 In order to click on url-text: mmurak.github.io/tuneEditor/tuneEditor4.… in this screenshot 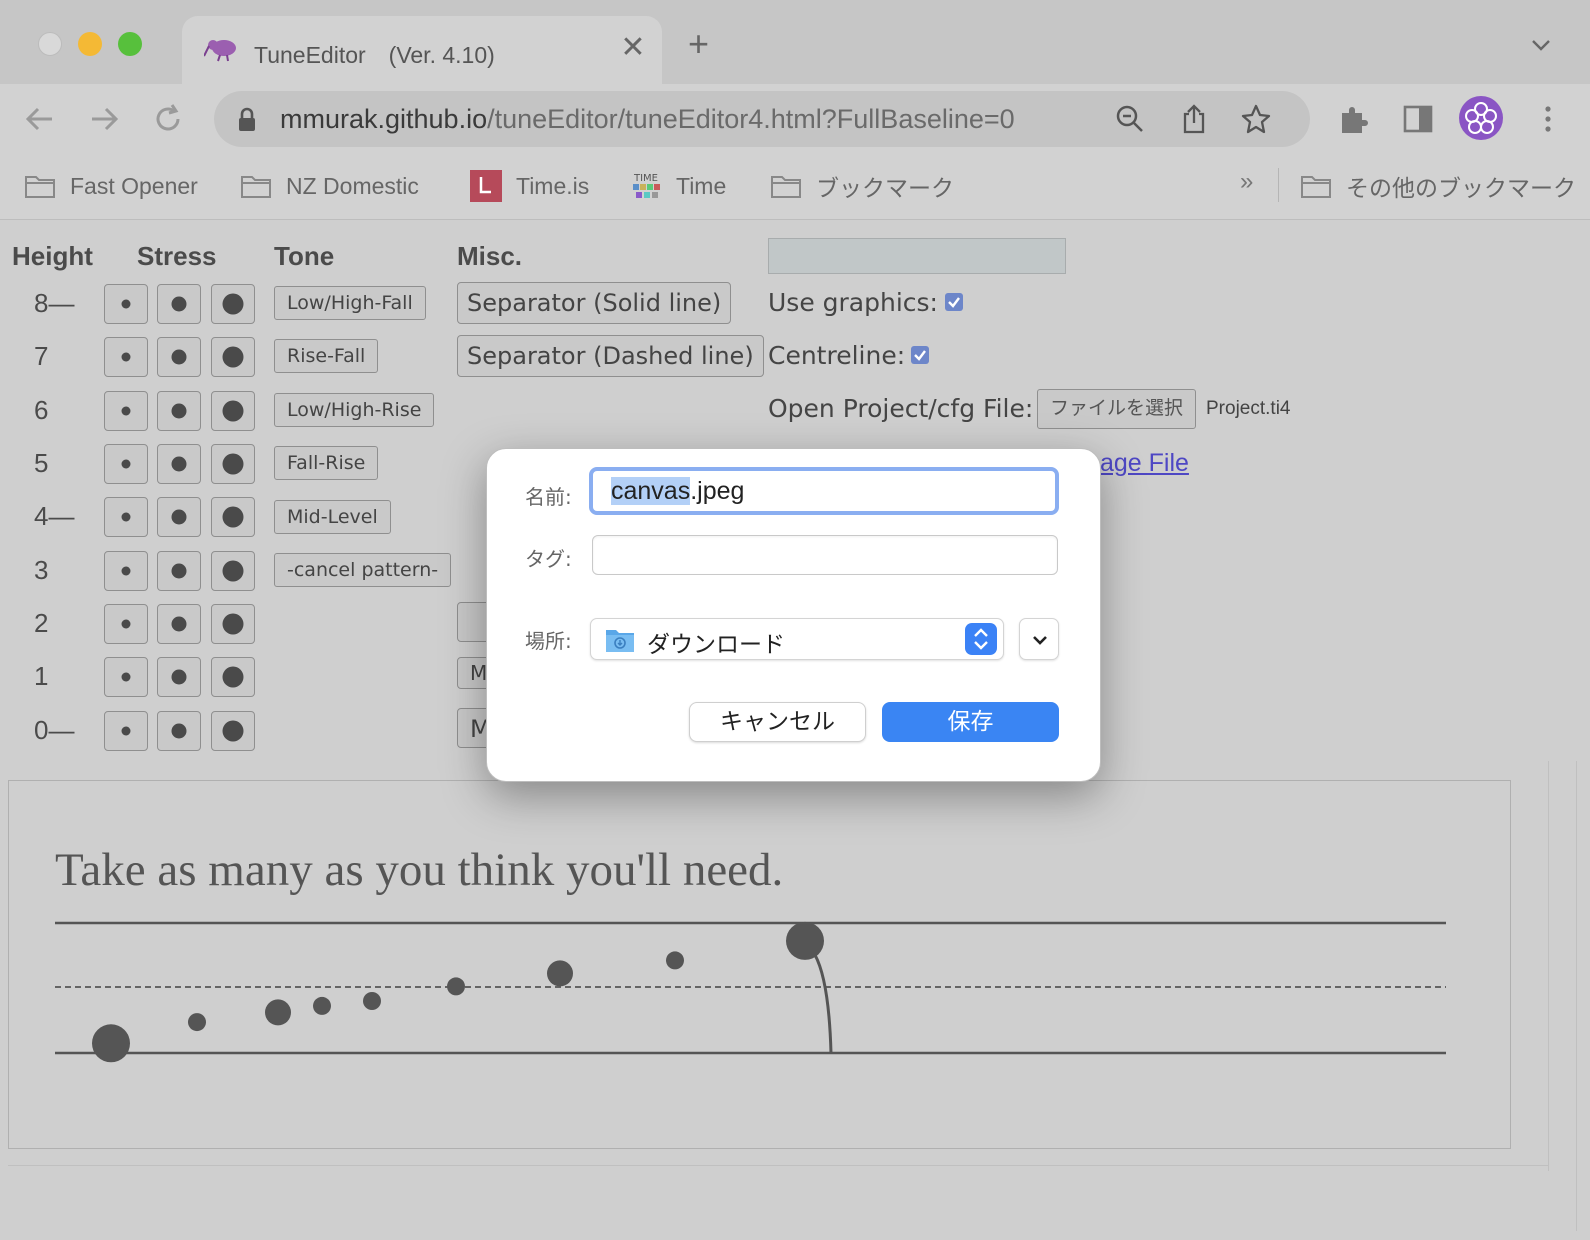, I will do `click(647, 119)`.